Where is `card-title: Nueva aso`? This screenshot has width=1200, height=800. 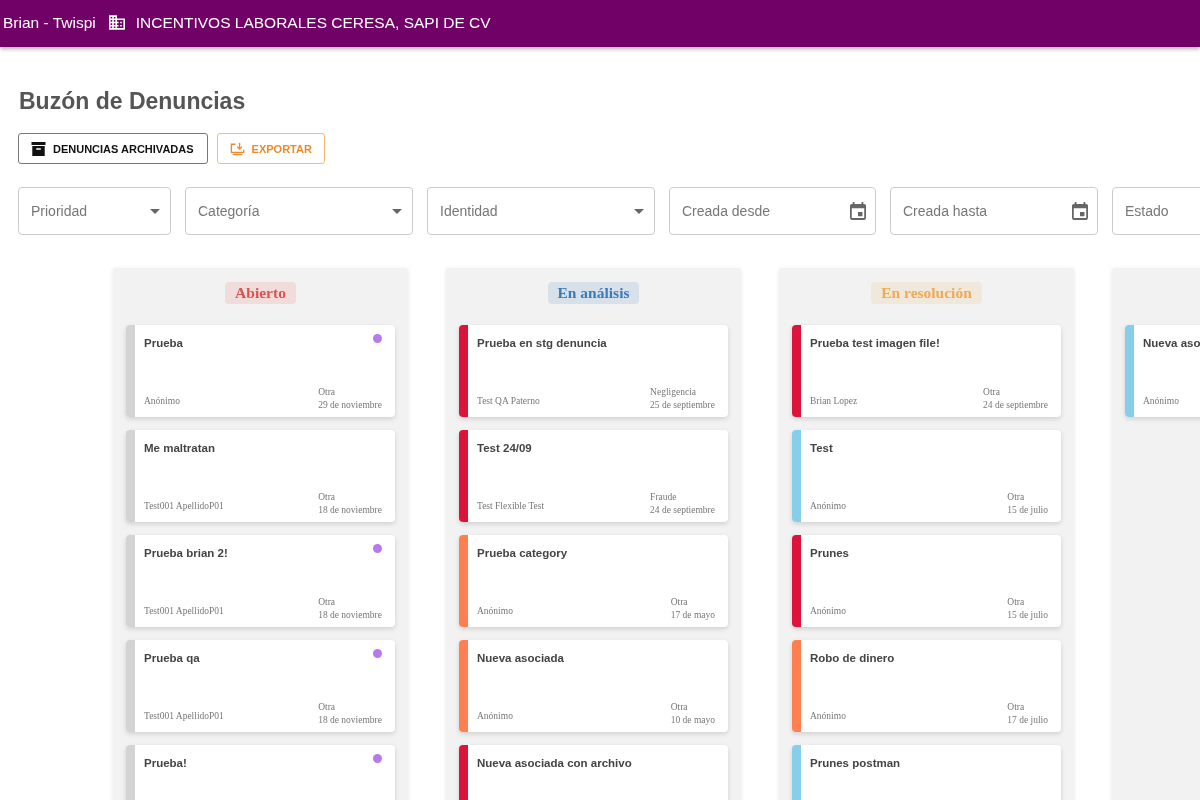
card-title: Nueva aso is located at coordinates (1171, 343).